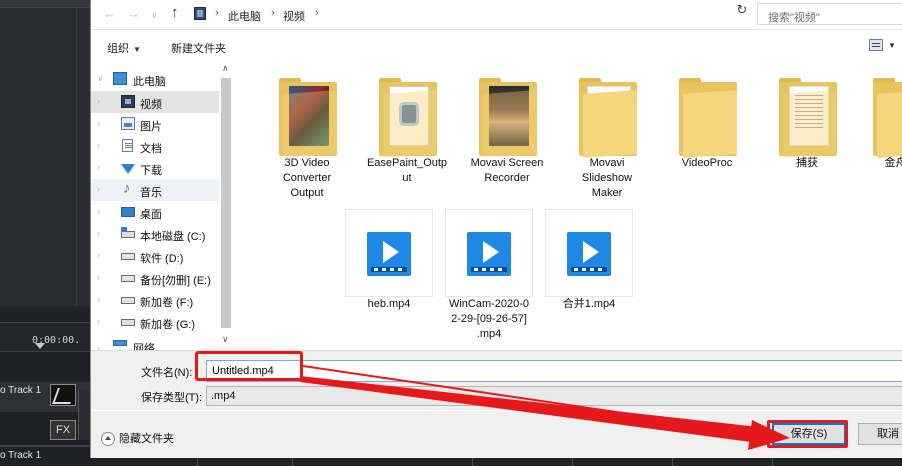 This screenshot has height=466, width=902. I want to click on fx-button: FX, so click(63, 430).